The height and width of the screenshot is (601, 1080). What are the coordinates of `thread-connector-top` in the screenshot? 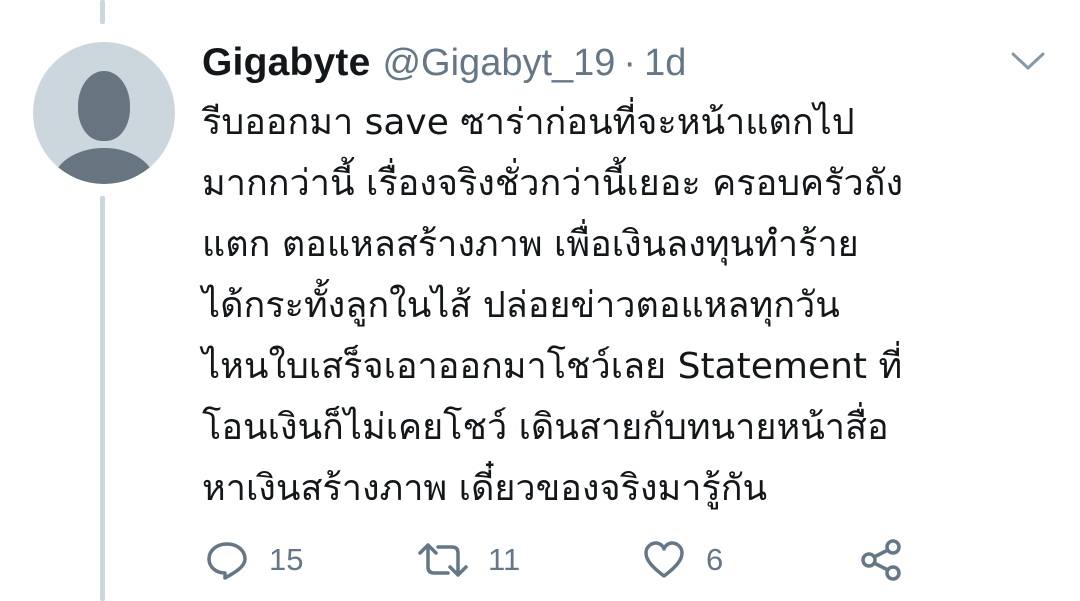 It's located at (102, 12).